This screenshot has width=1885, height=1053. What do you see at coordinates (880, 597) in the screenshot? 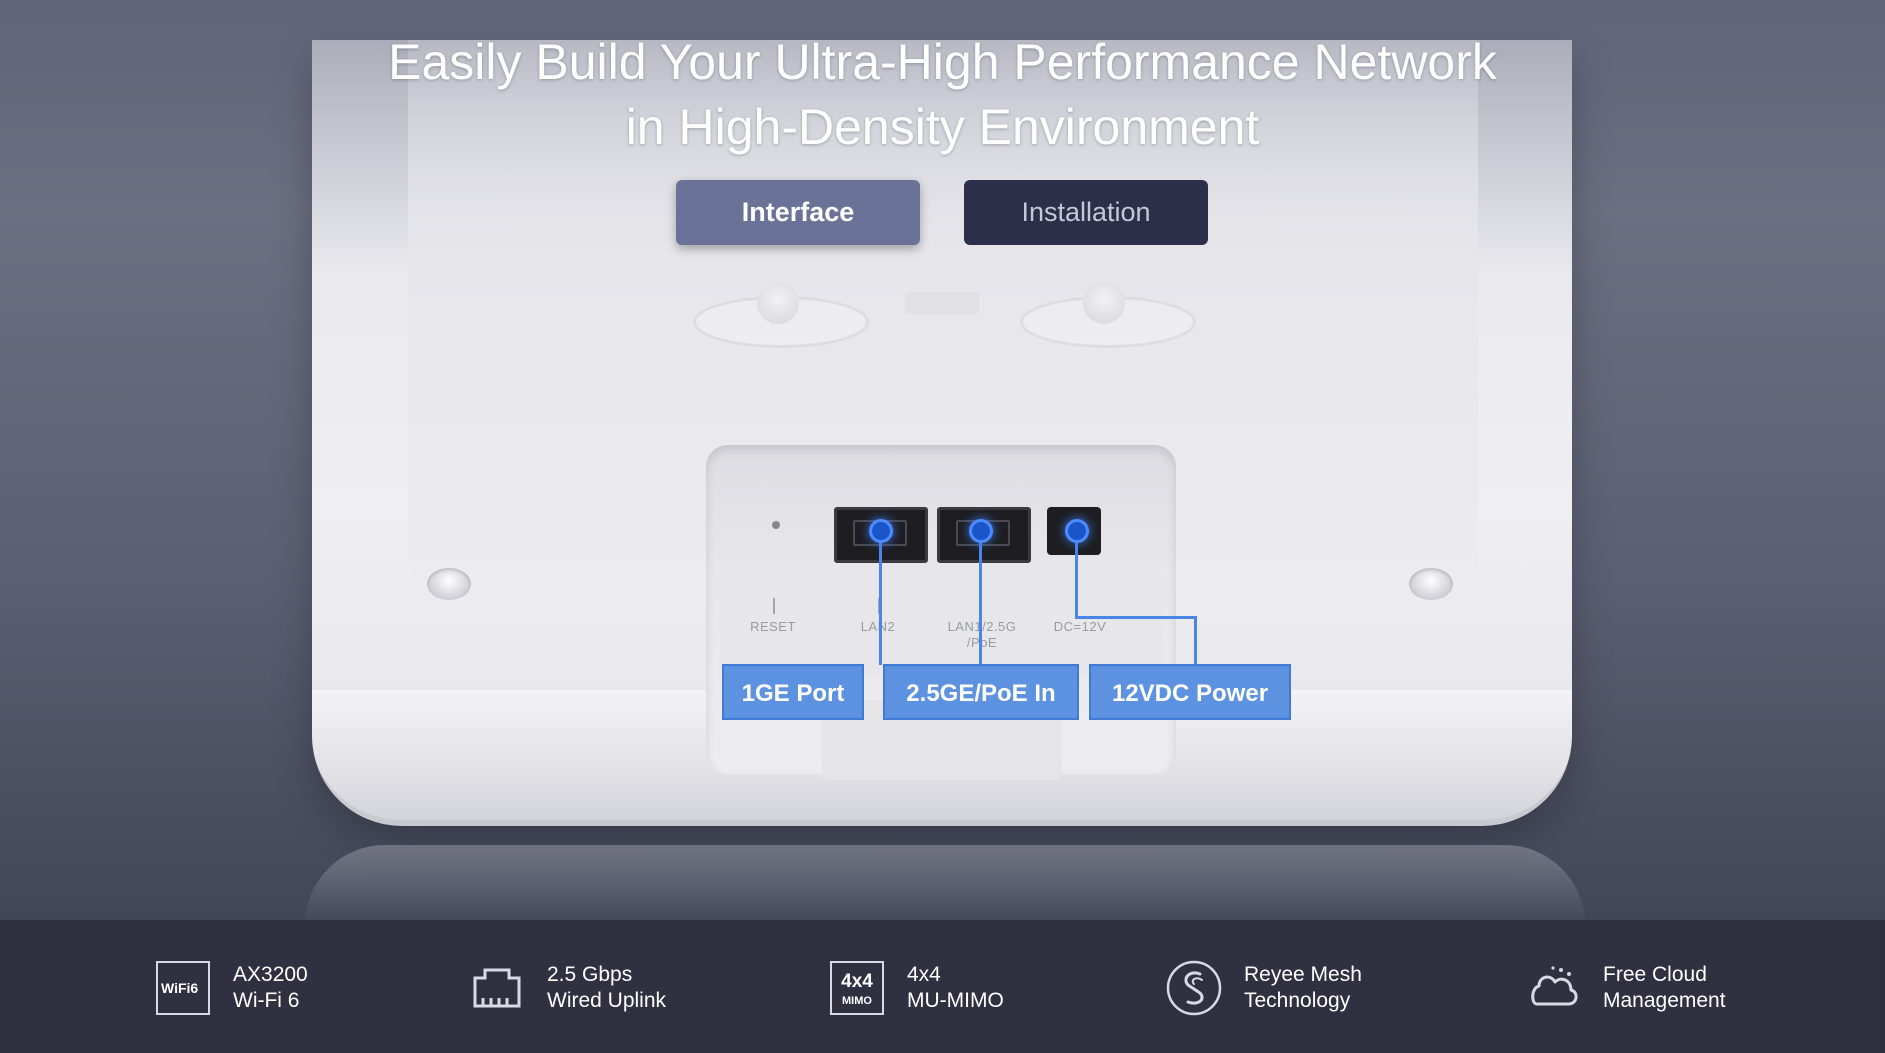
I see `leader-line-1ge` at bounding box center [880, 597].